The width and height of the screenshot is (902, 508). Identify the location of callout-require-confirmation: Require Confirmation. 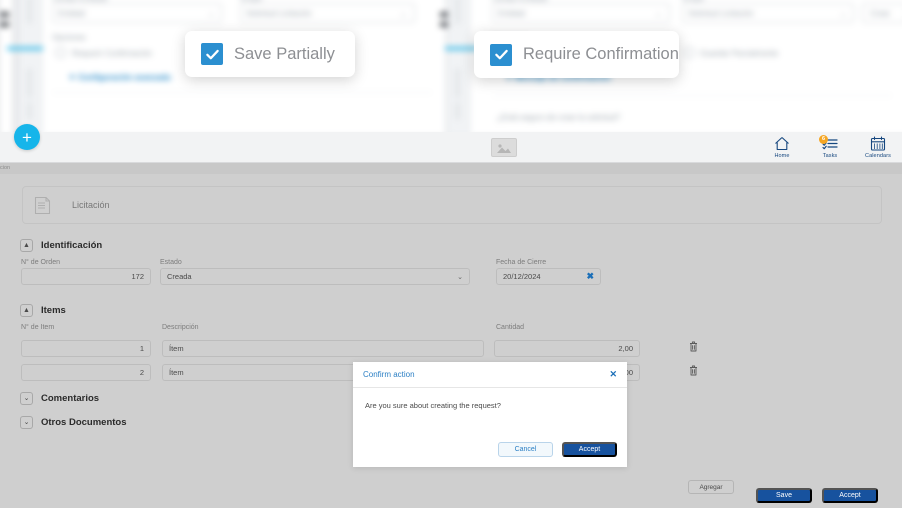
(576, 54).